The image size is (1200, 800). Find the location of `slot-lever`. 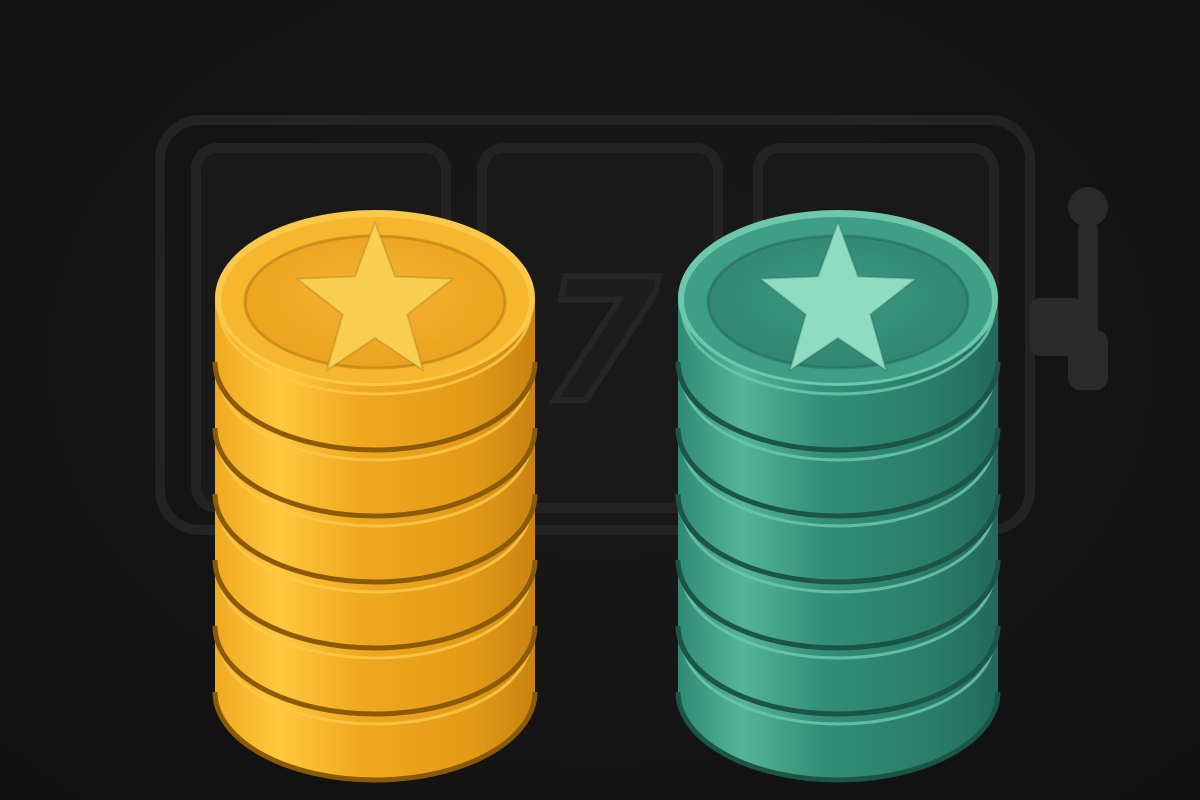

slot-lever is located at coordinates (1069, 288).